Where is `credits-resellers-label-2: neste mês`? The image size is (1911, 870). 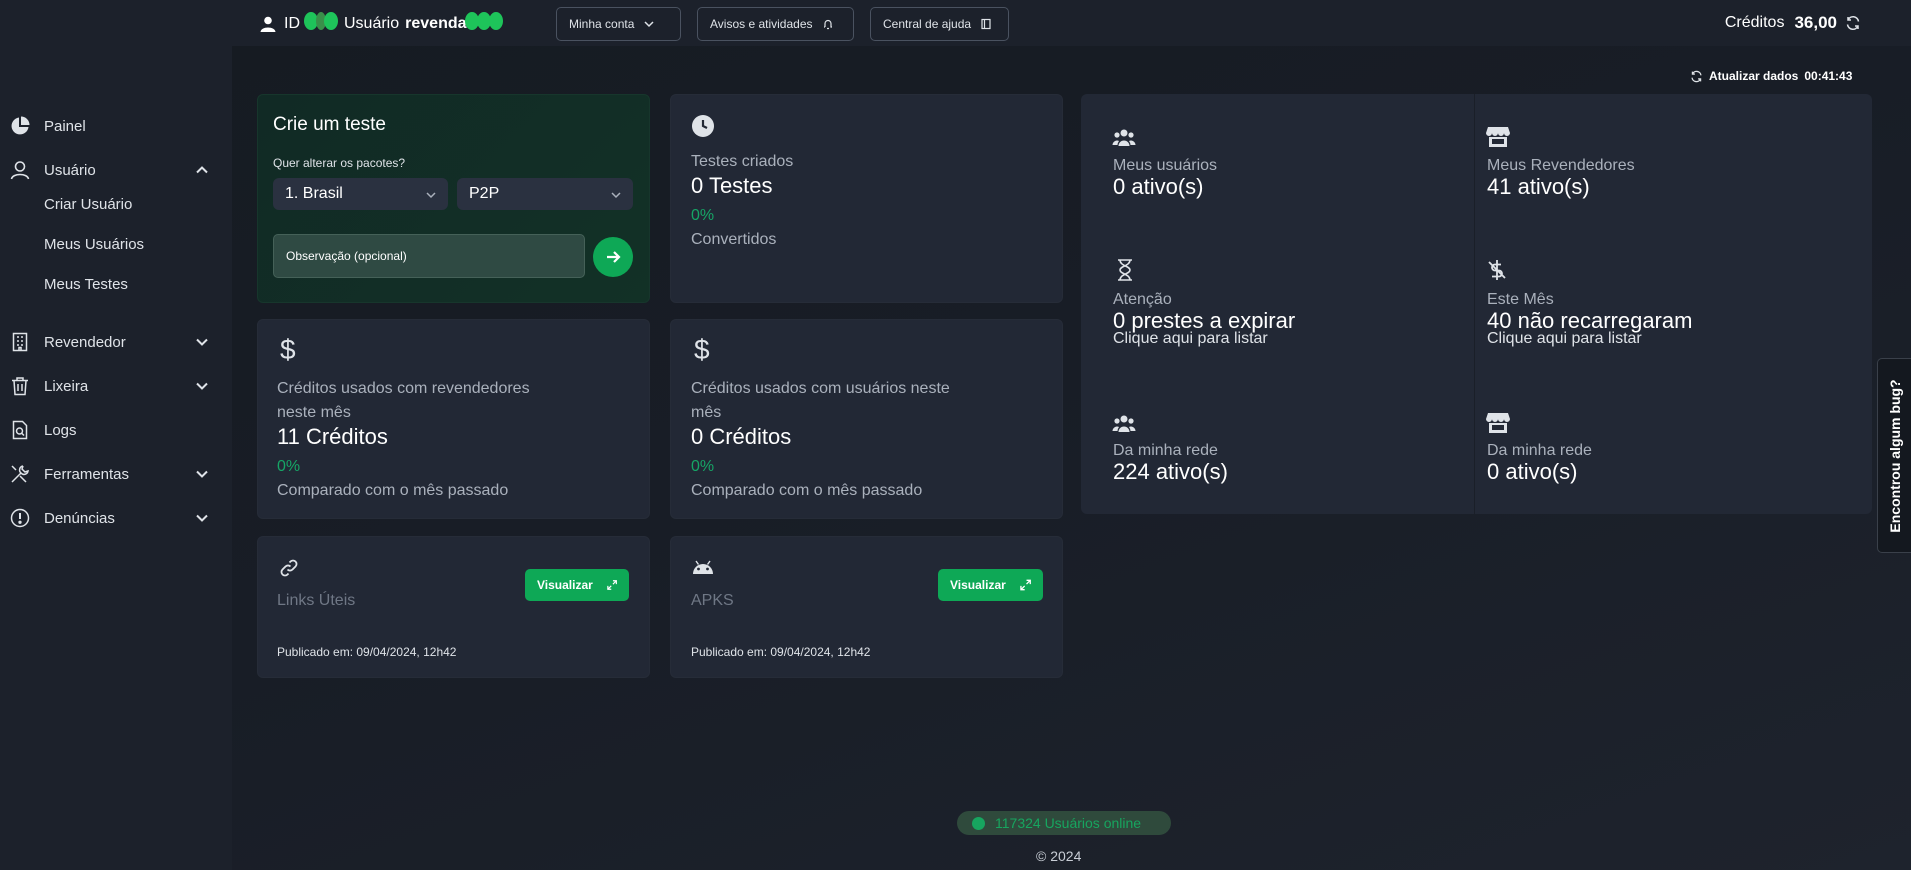 credits-resellers-label-2: neste mês is located at coordinates (314, 412).